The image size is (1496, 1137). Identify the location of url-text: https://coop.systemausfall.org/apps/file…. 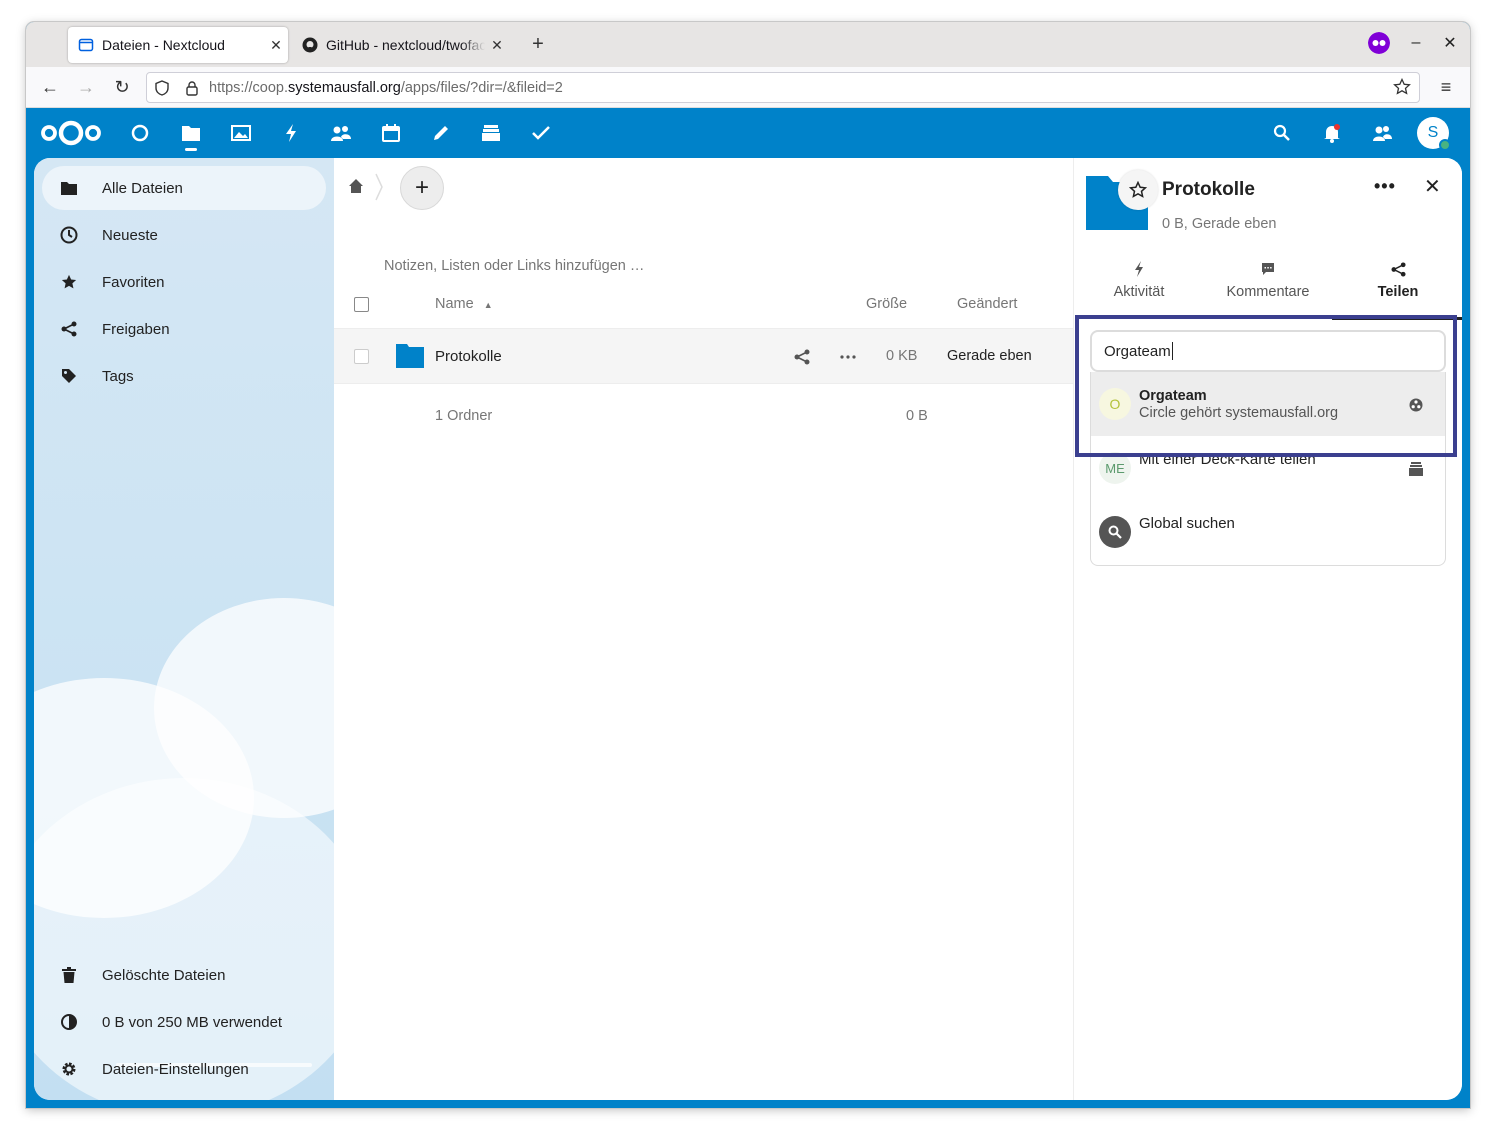
(386, 88).